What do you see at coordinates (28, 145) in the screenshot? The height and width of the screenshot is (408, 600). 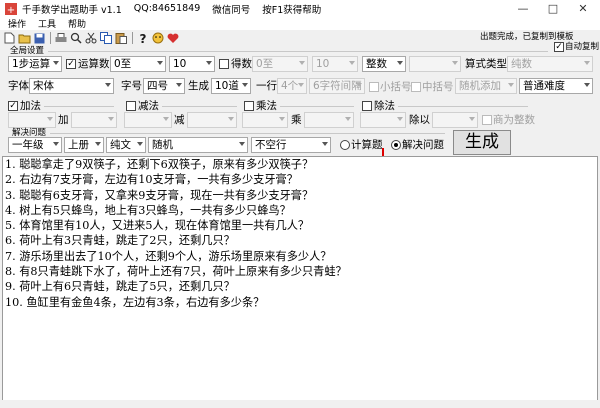 I see `grade-value: 一年级` at bounding box center [28, 145].